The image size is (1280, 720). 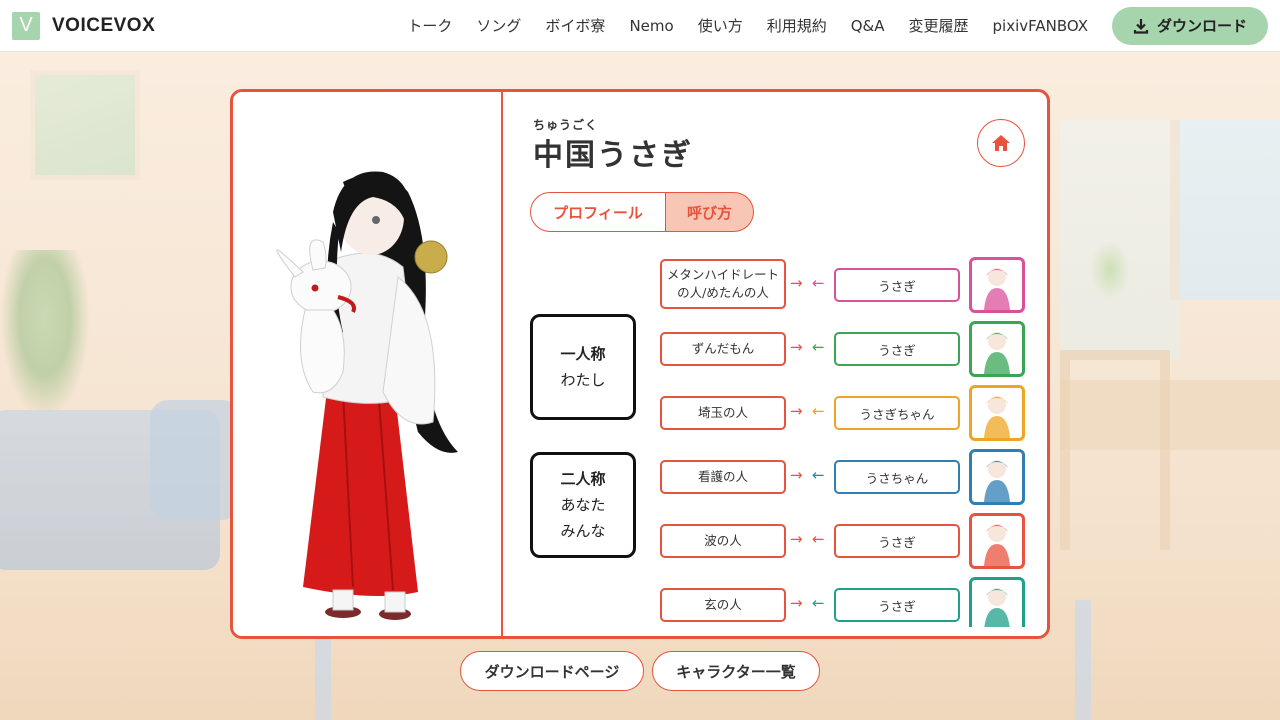 I want to click on called-by-me-label: 玄の人, so click(x=723, y=605).